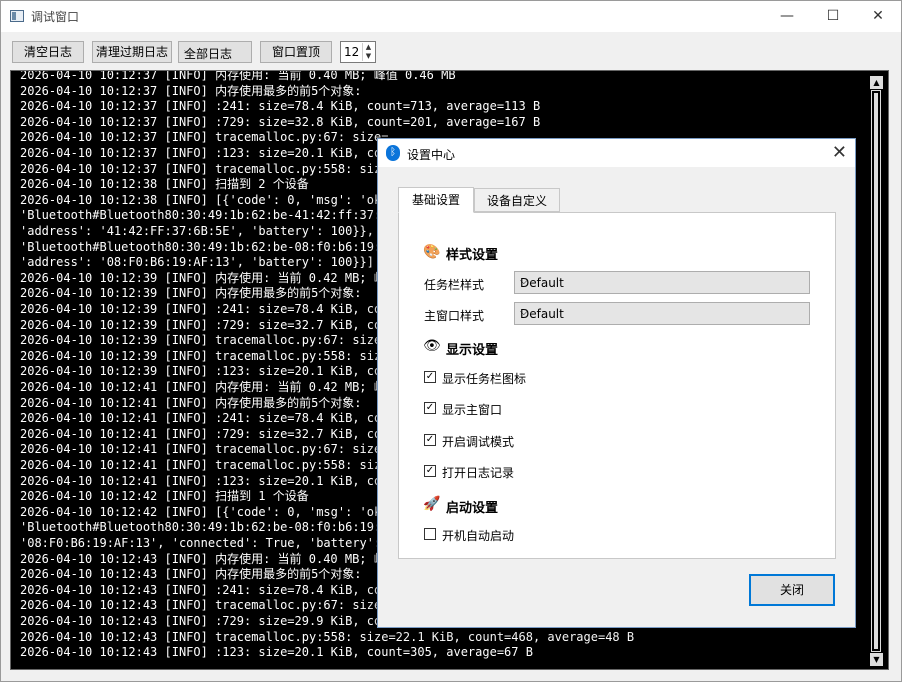  What do you see at coordinates (191, 293) in the screenshot?
I see `log-line: 2026-04-10 10:12:39 [INFO] 内存使用最多的前5个对象:` at bounding box center [191, 293].